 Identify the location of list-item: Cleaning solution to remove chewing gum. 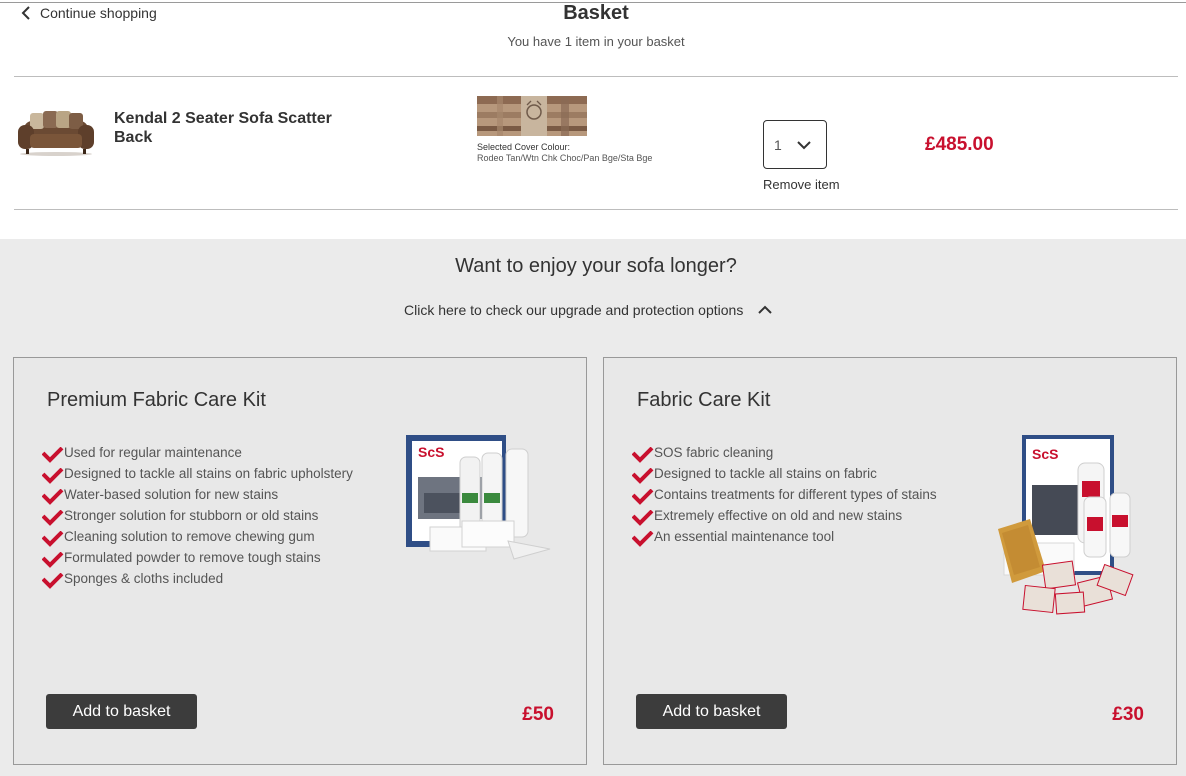
(197, 536).